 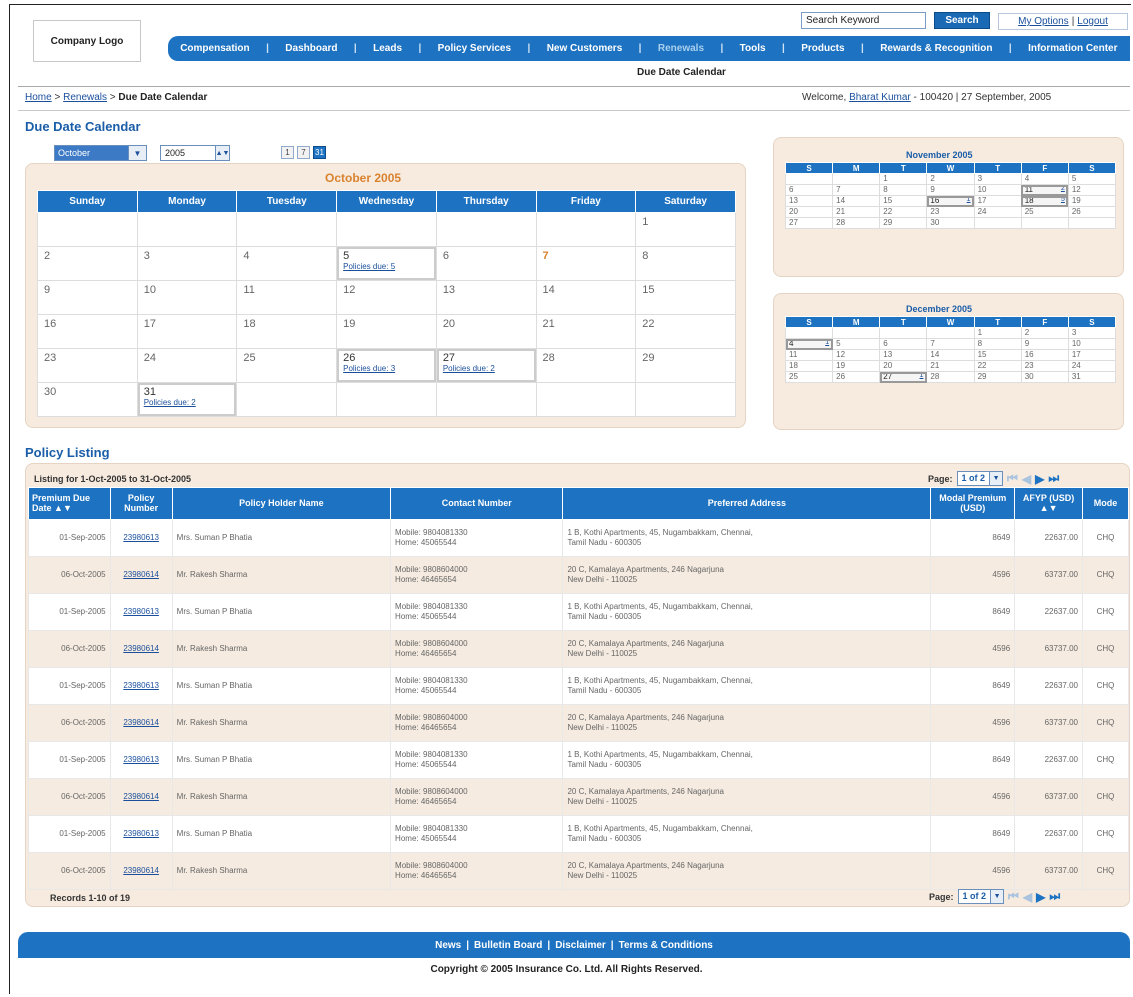 What do you see at coordinates (950, 355) in the screenshot?
I see `mini-day: 14` at bounding box center [950, 355].